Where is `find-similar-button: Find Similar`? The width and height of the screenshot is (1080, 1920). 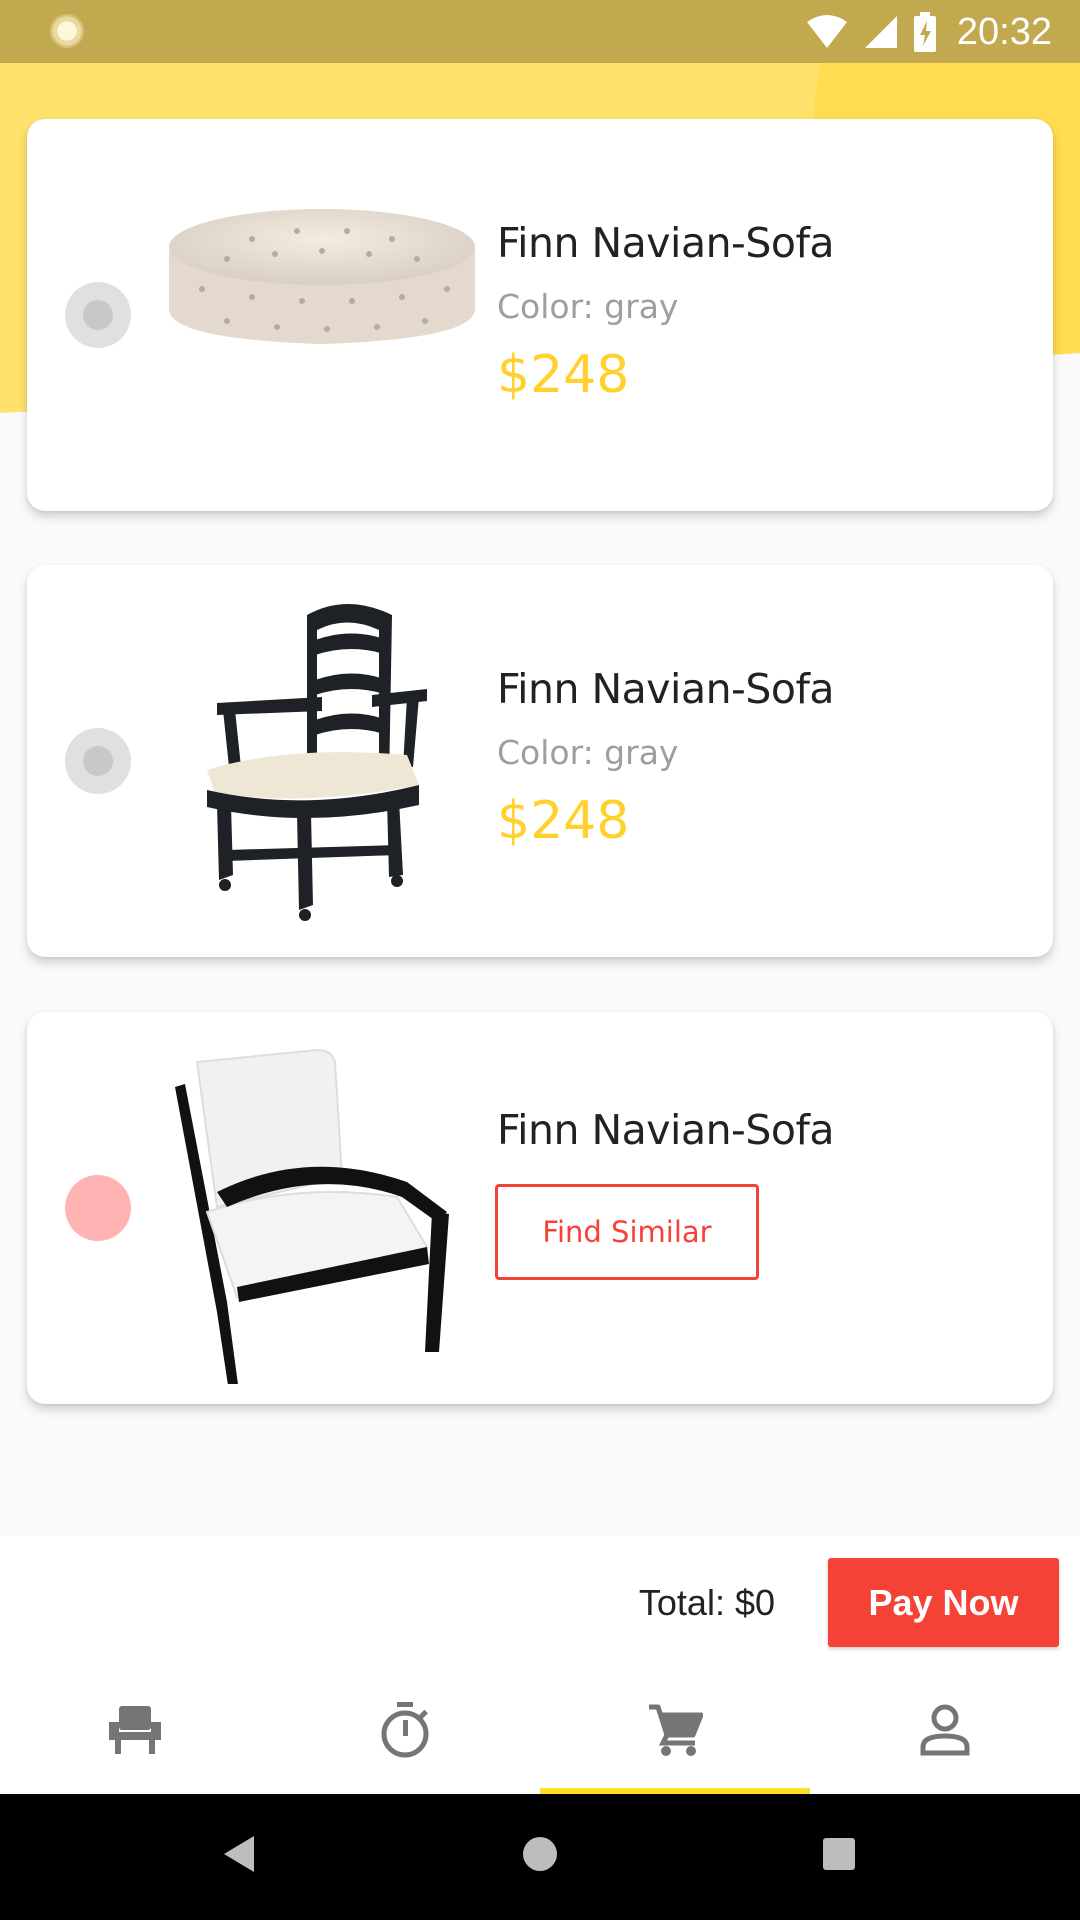
find-similar-button: Find Similar is located at coordinates (627, 1232).